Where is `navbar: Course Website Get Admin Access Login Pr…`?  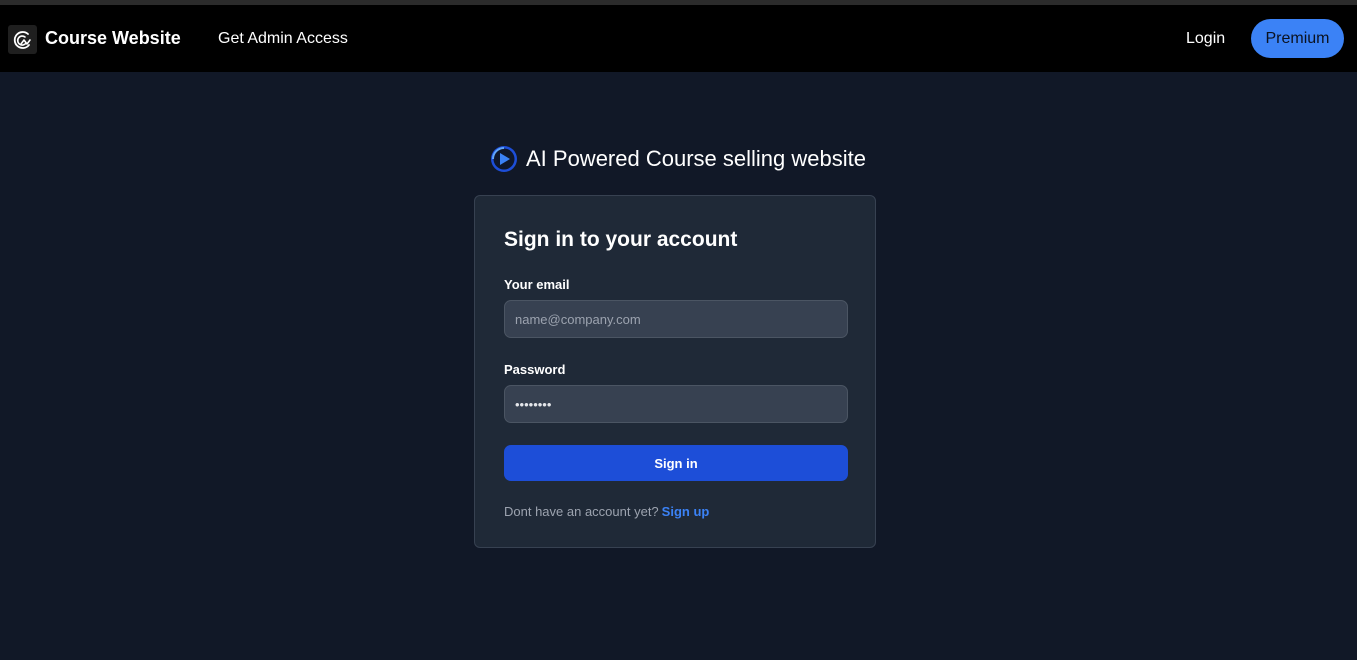
navbar: Course Website Get Admin Access Login Pr… is located at coordinates (678, 38).